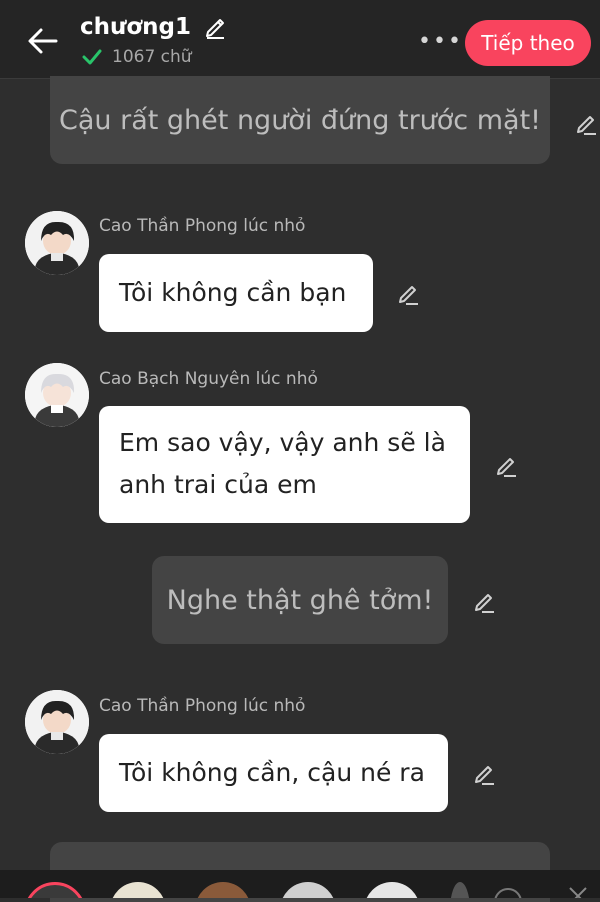 The image size is (600, 902). I want to click on narration-bubble: Cậu rất ghét người đứng trước mặt!, so click(300, 120).